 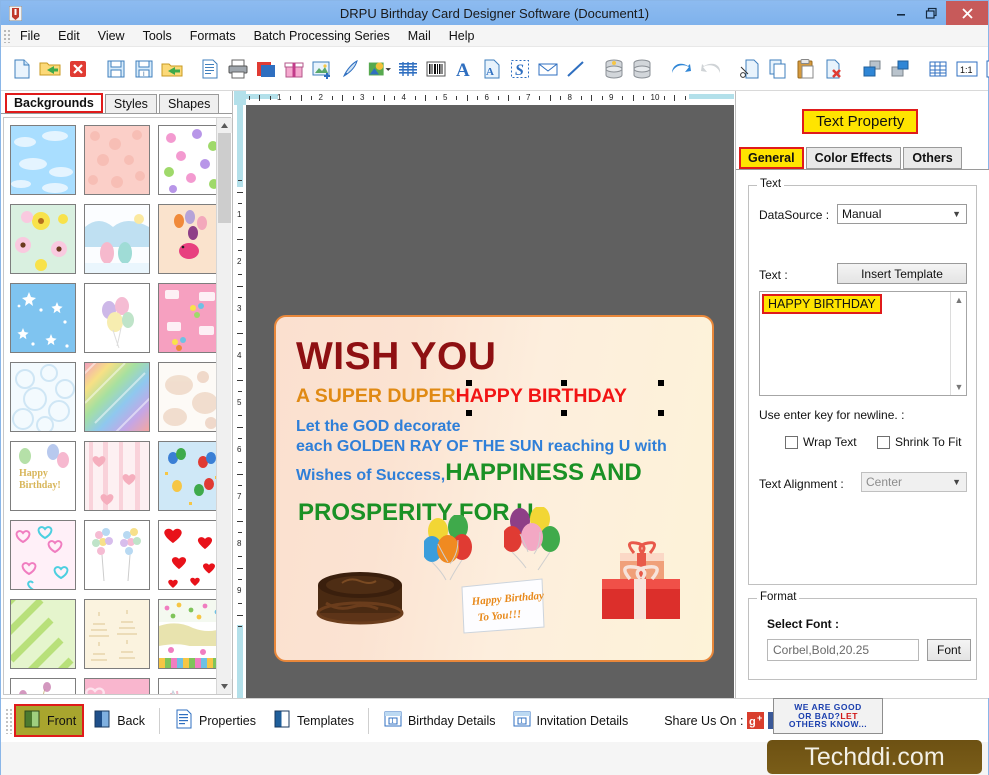 What do you see at coordinates (932, 158) in the screenshot?
I see `tab-others: Others` at bounding box center [932, 158].